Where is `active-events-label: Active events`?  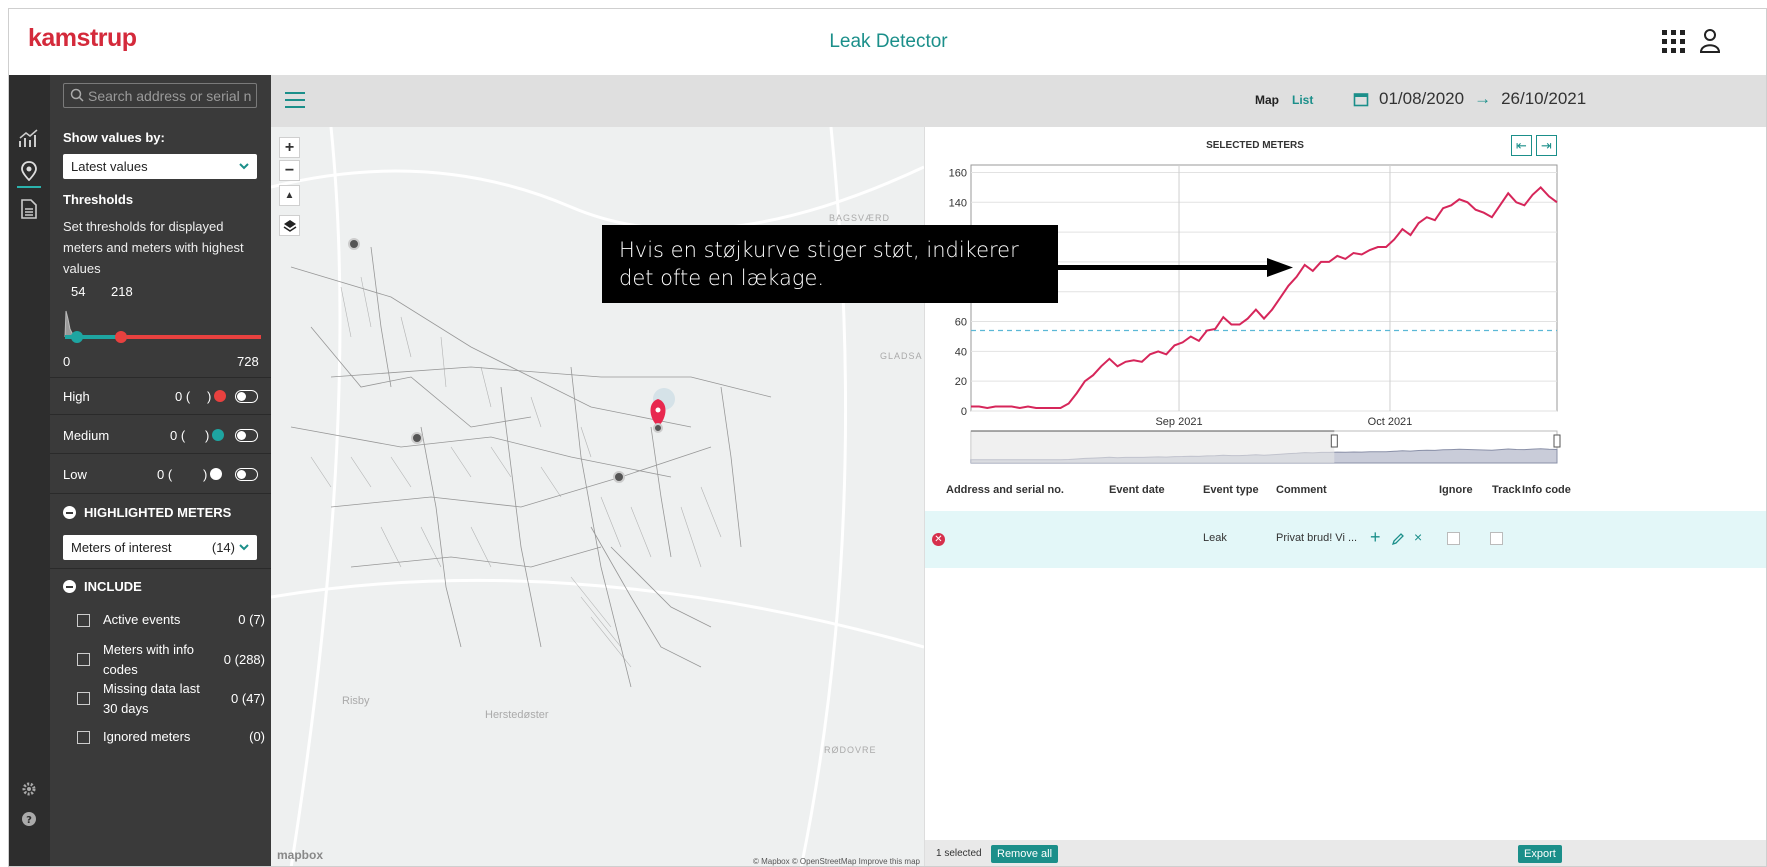 active-events-label: Active events is located at coordinates (142, 619).